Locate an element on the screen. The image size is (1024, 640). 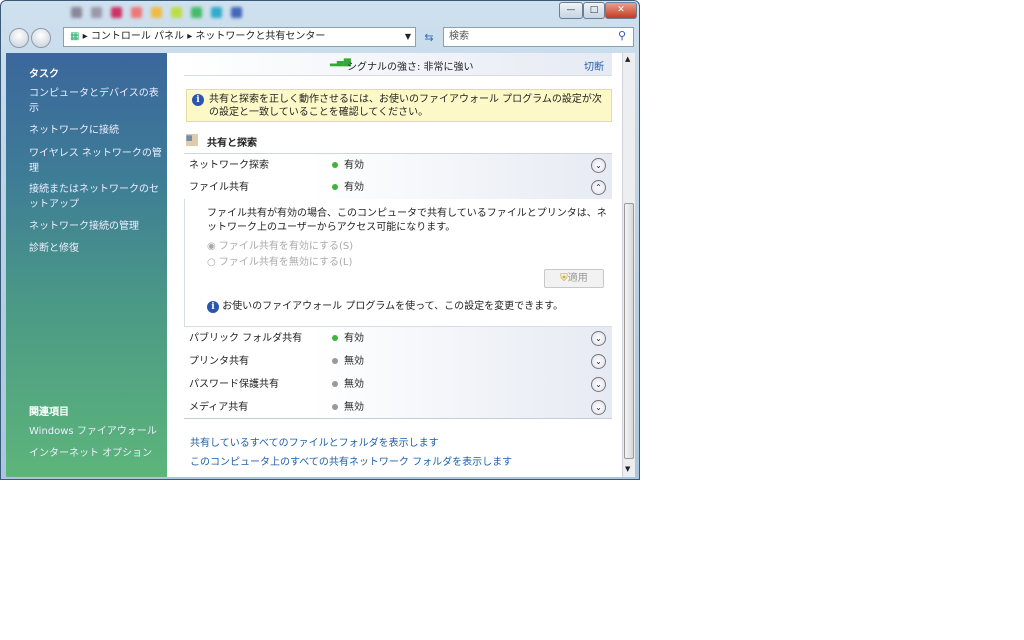
address-bar: ▦ ▸ コントロール パネル ▸ ネットワークと共有センター ▼ is located at coordinates (239, 37).